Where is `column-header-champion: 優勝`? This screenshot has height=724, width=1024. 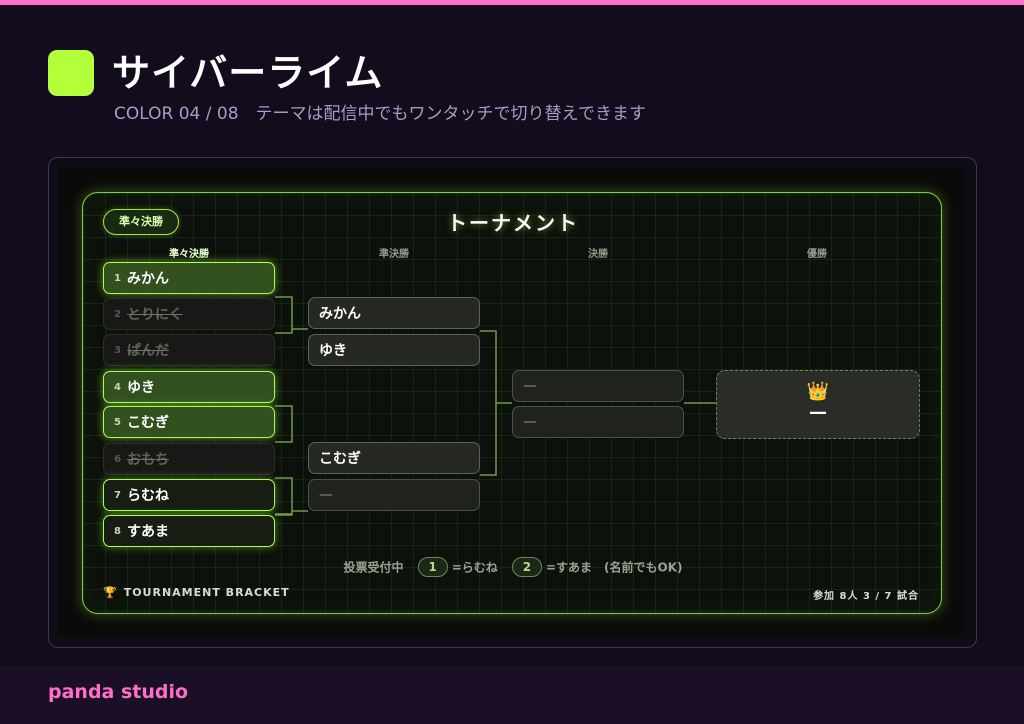
column-header-champion: 優勝 is located at coordinates (817, 254).